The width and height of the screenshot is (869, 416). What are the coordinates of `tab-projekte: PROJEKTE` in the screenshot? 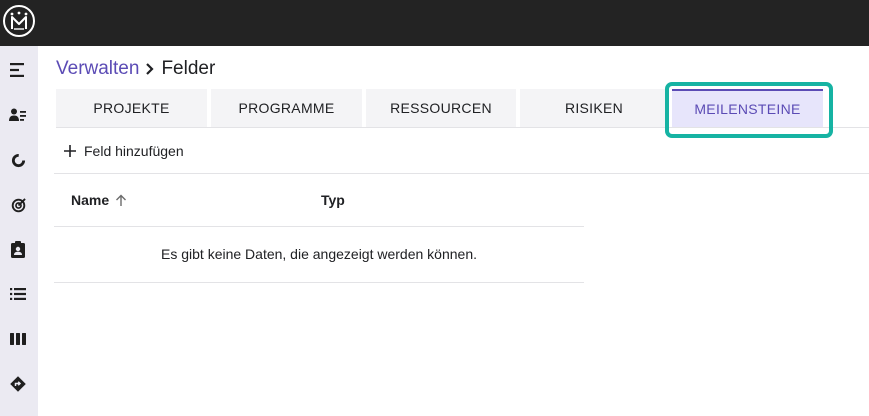 It's located at (131, 108).